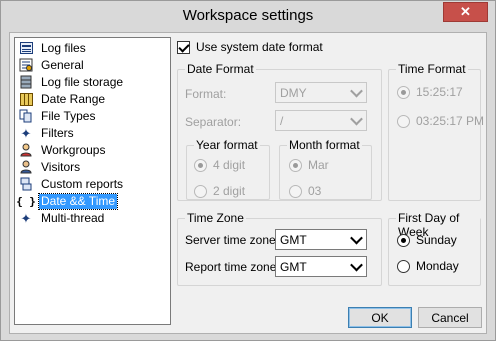 This screenshot has width=496, height=341. I want to click on sunday-radio: Sunday, so click(427, 240).